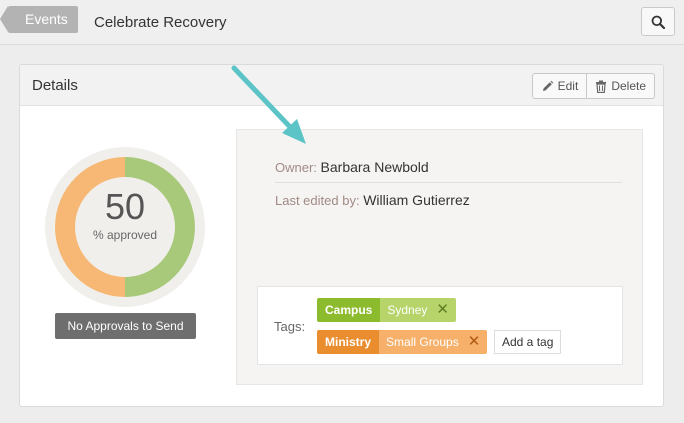 This screenshot has height=423, width=684. What do you see at coordinates (290, 326) in the screenshot?
I see `tags-label: Tags:` at bounding box center [290, 326].